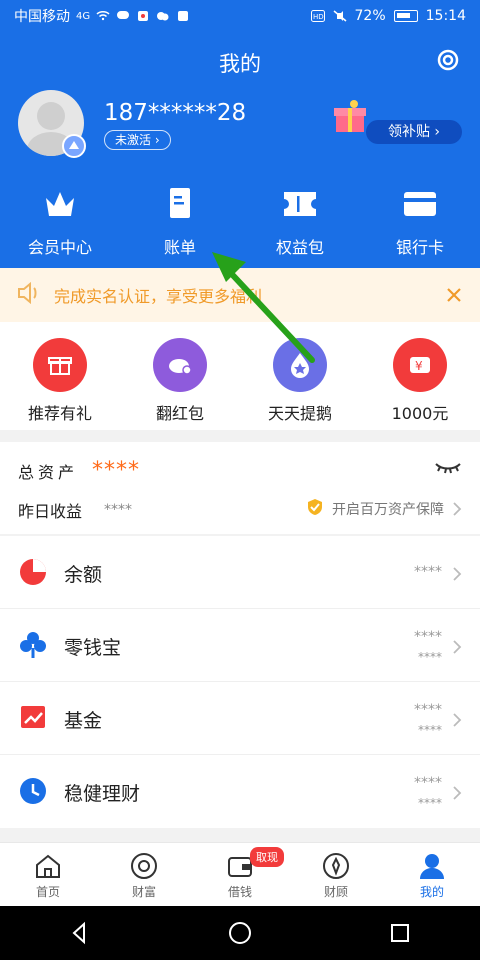 The image size is (480, 960). I want to click on total-assets-label: 总资产, so click(48, 472).